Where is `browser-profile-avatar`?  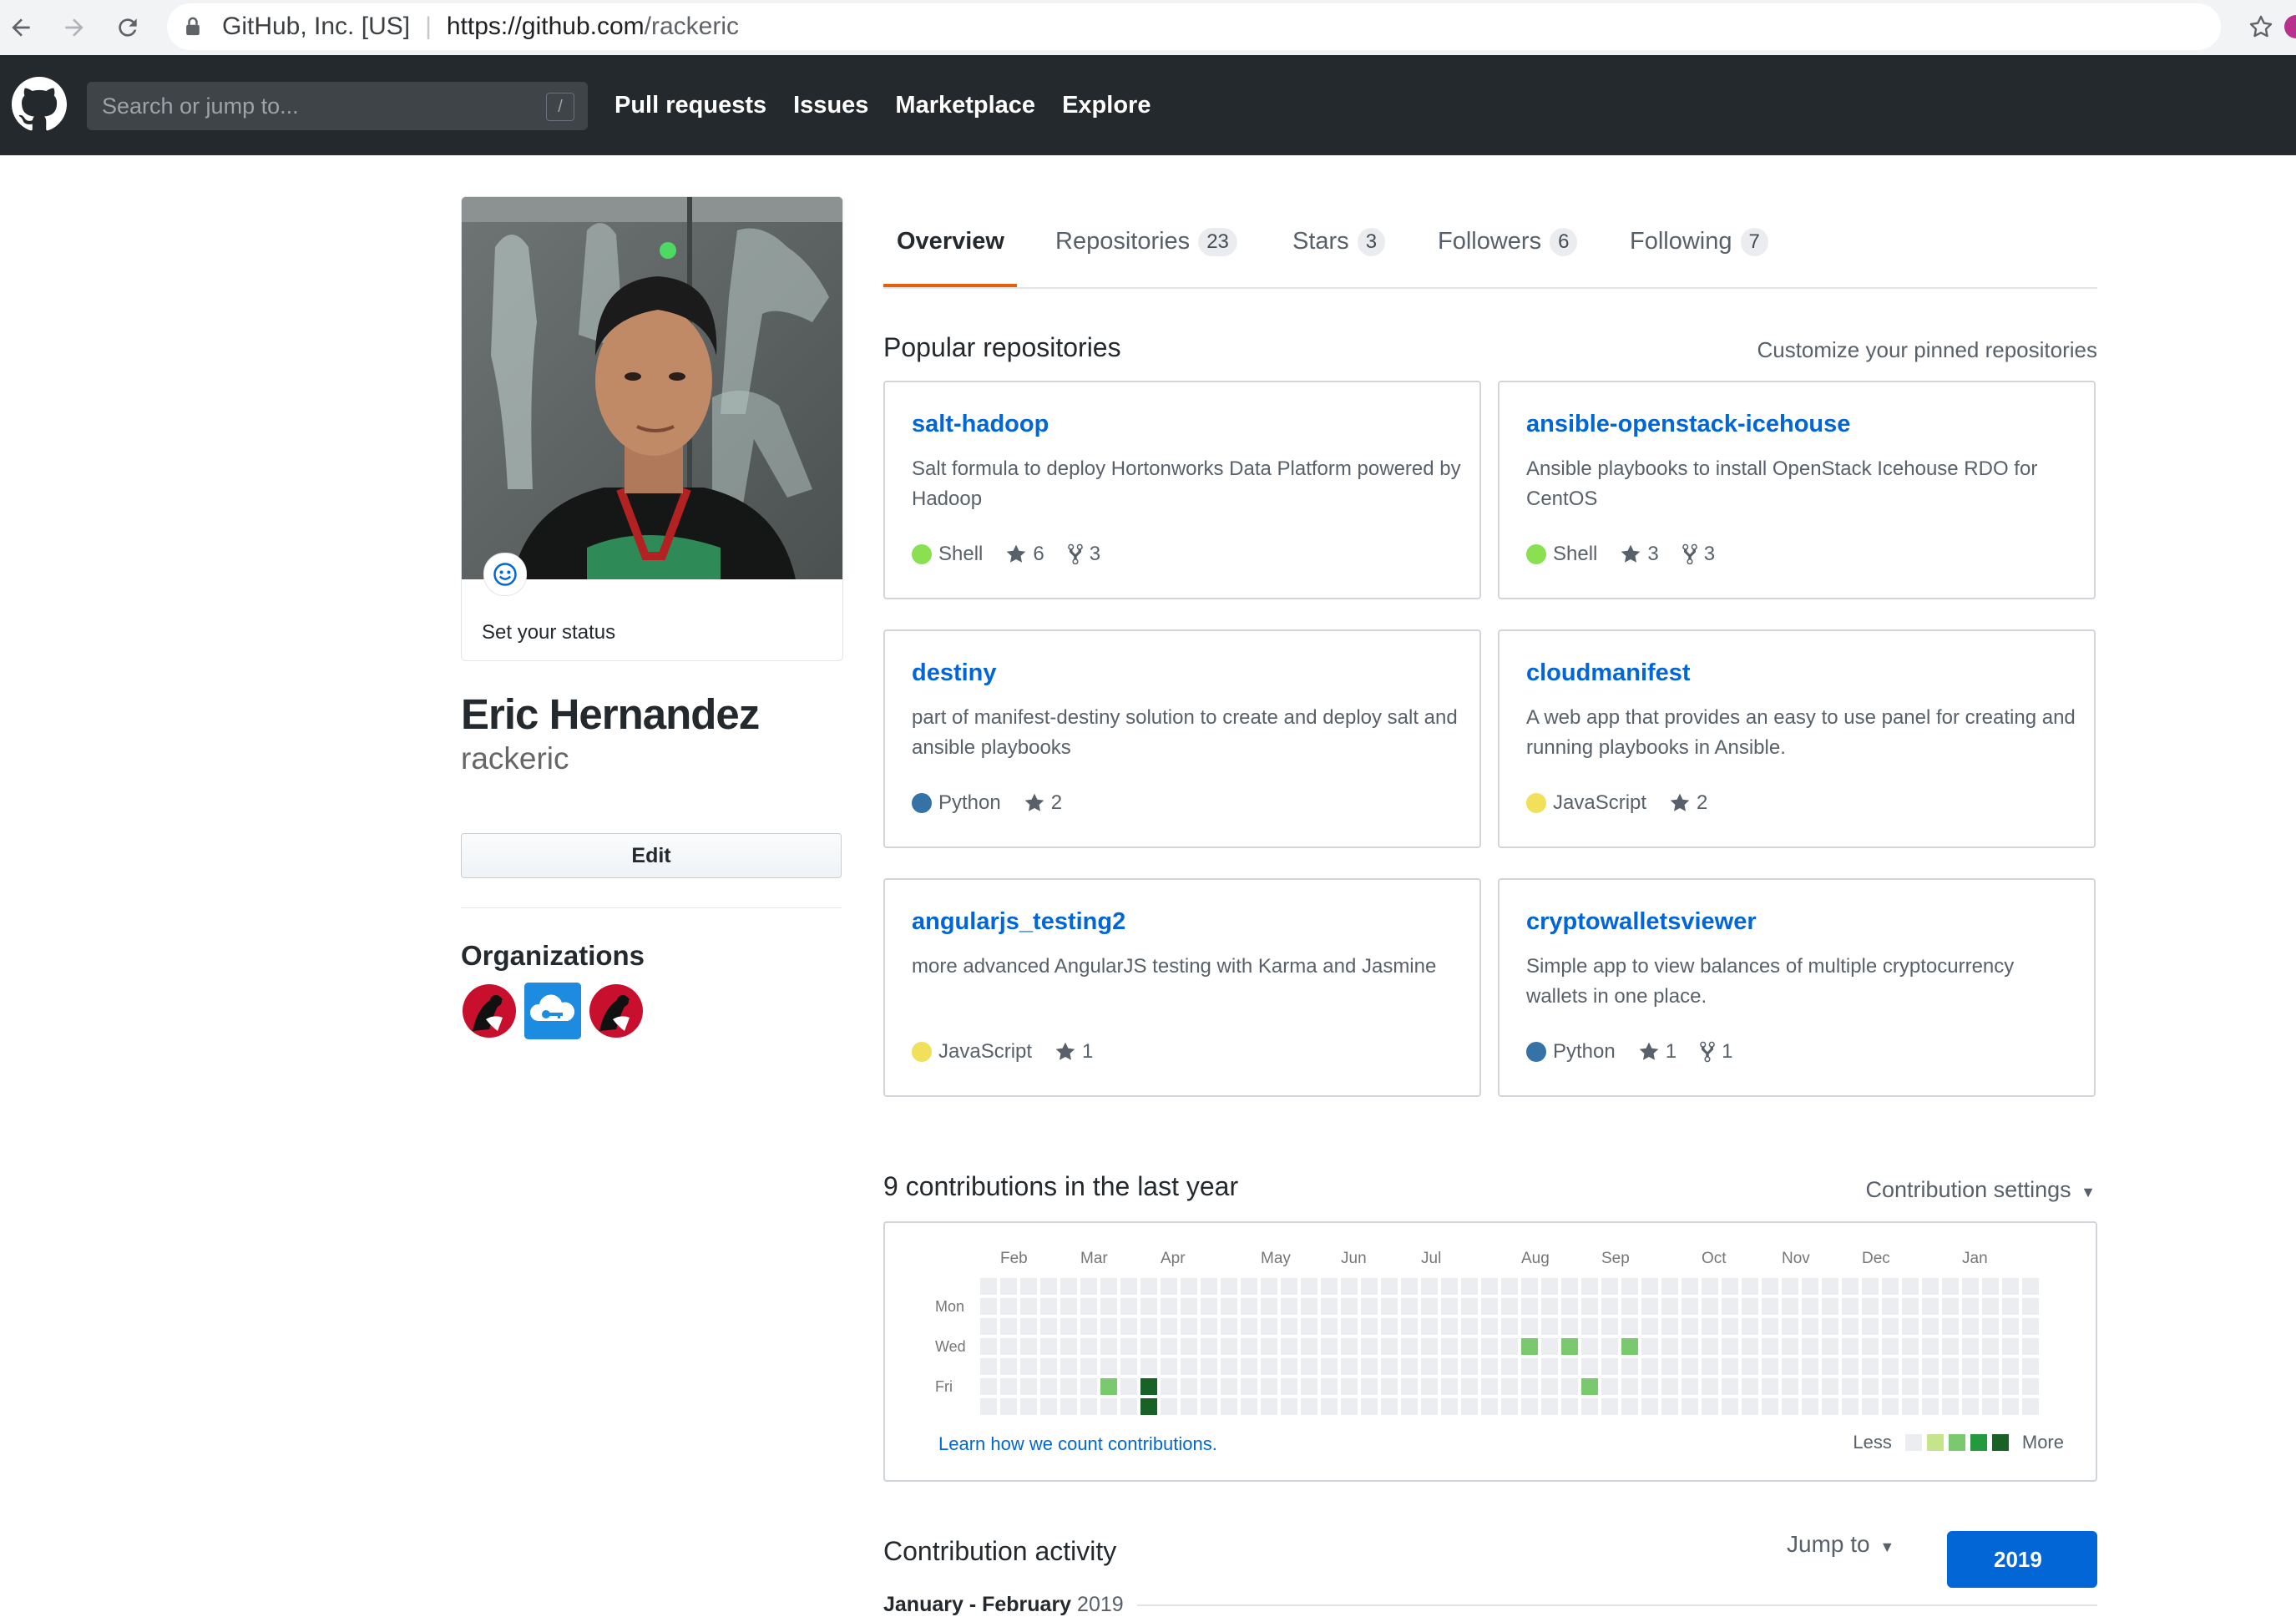
browser-profile-avatar is located at coordinates (2290, 26).